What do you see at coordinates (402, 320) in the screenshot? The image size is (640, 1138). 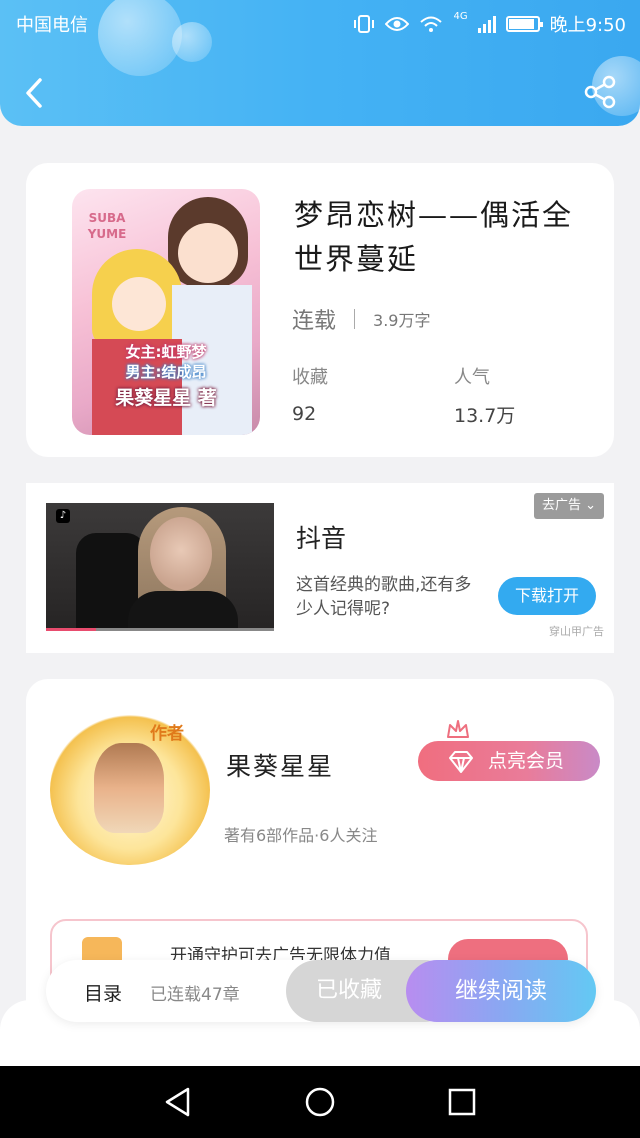 I see `word-count: 3.9万字` at bounding box center [402, 320].